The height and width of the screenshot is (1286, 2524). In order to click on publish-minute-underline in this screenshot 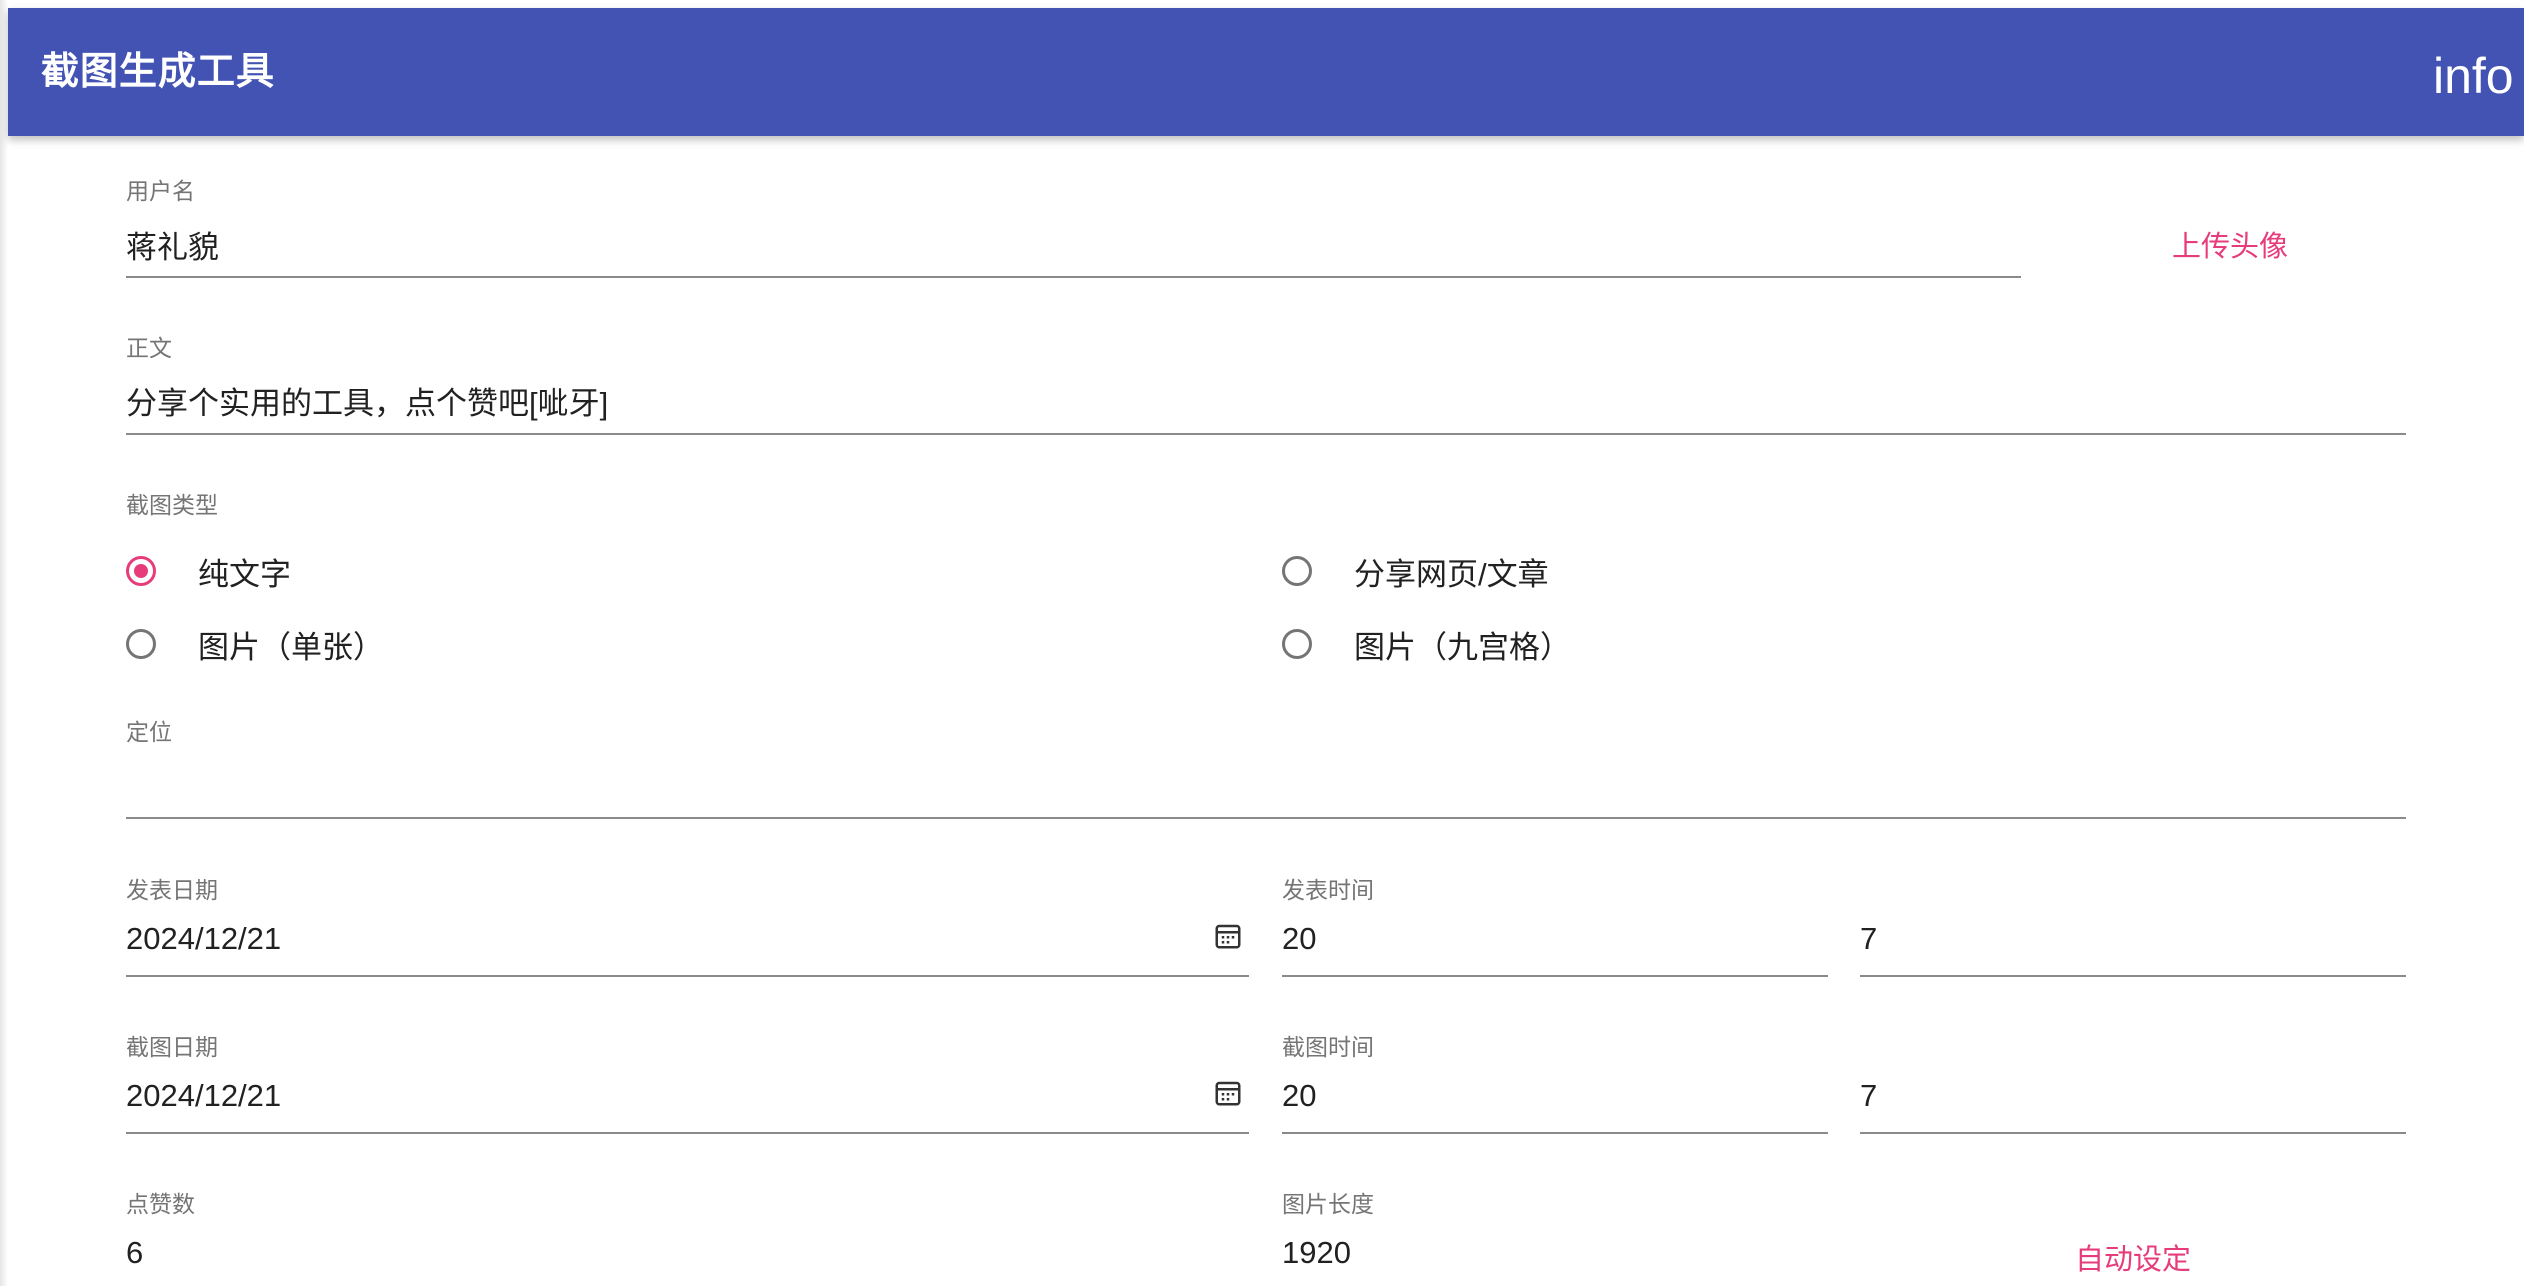, I will do `click(2133, 976)`.